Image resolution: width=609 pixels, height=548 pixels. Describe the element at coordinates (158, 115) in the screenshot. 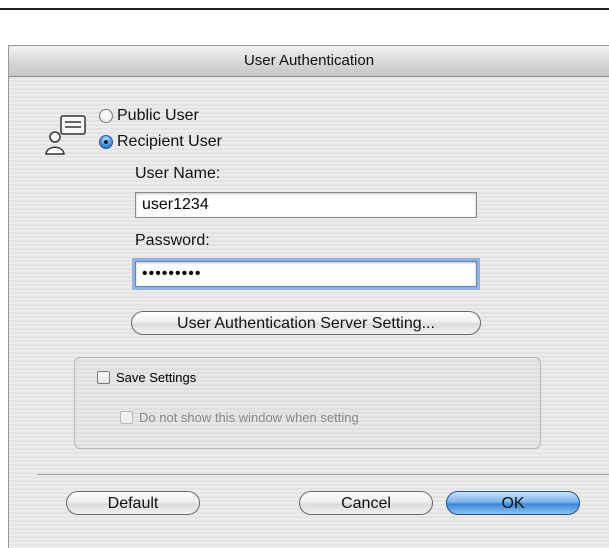

I see `public-user-label: Public User` at that location.